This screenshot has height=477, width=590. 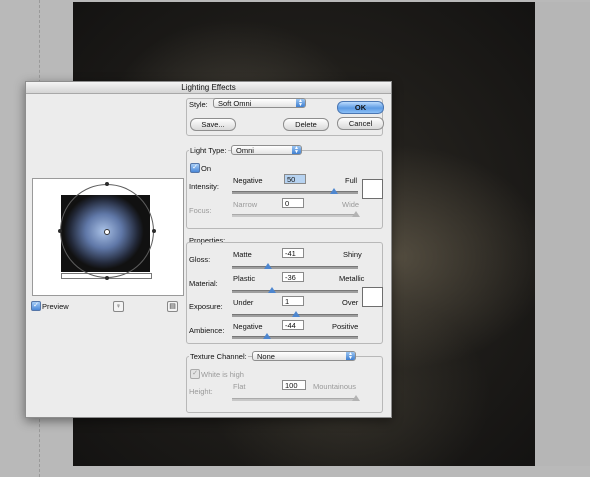 What do you see at coordinates (107, 278) in the screenshot?
I see `light-handle-bottom` at bounding box center [107, 278].